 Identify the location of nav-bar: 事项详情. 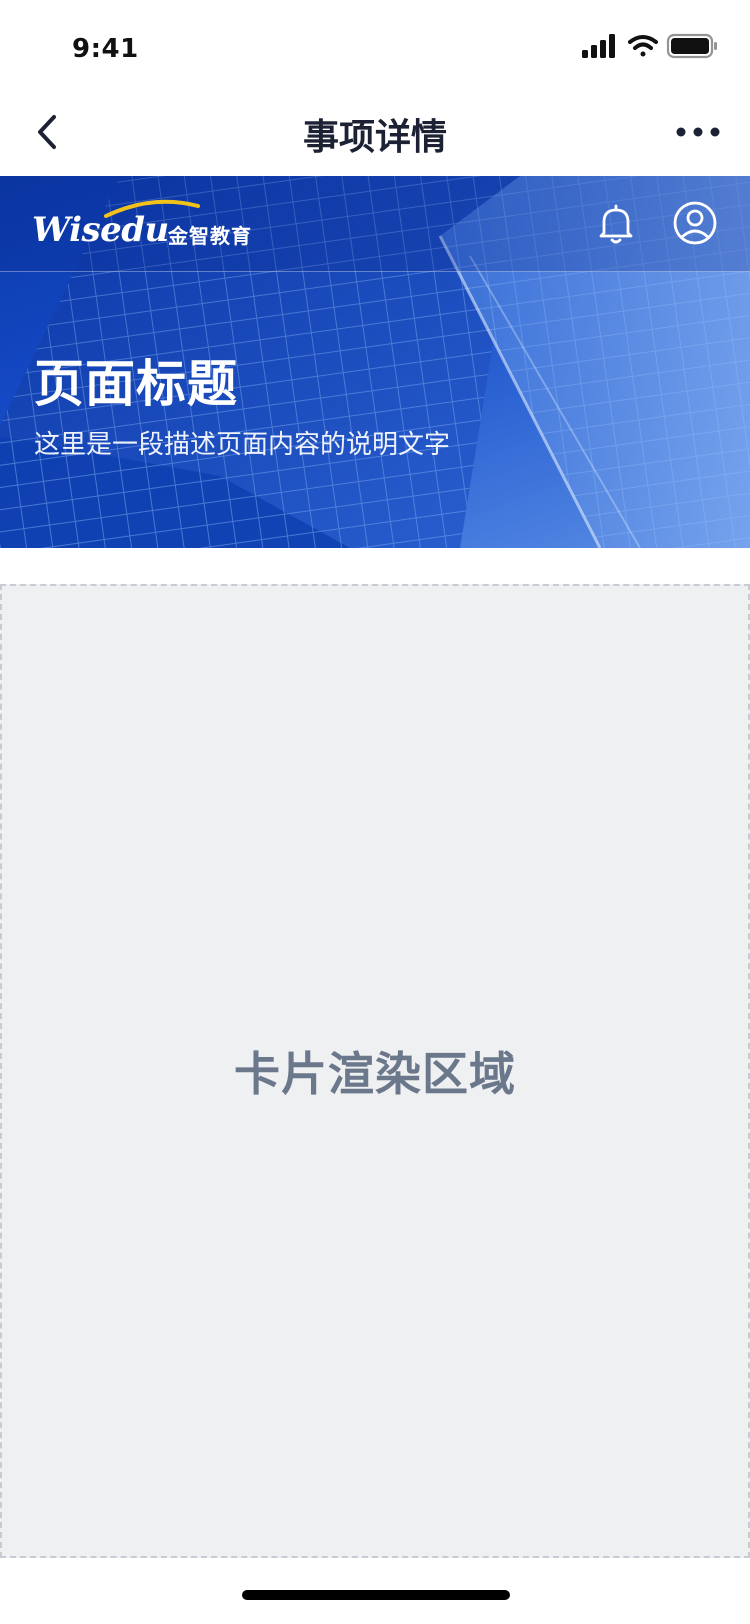
(375, 132).